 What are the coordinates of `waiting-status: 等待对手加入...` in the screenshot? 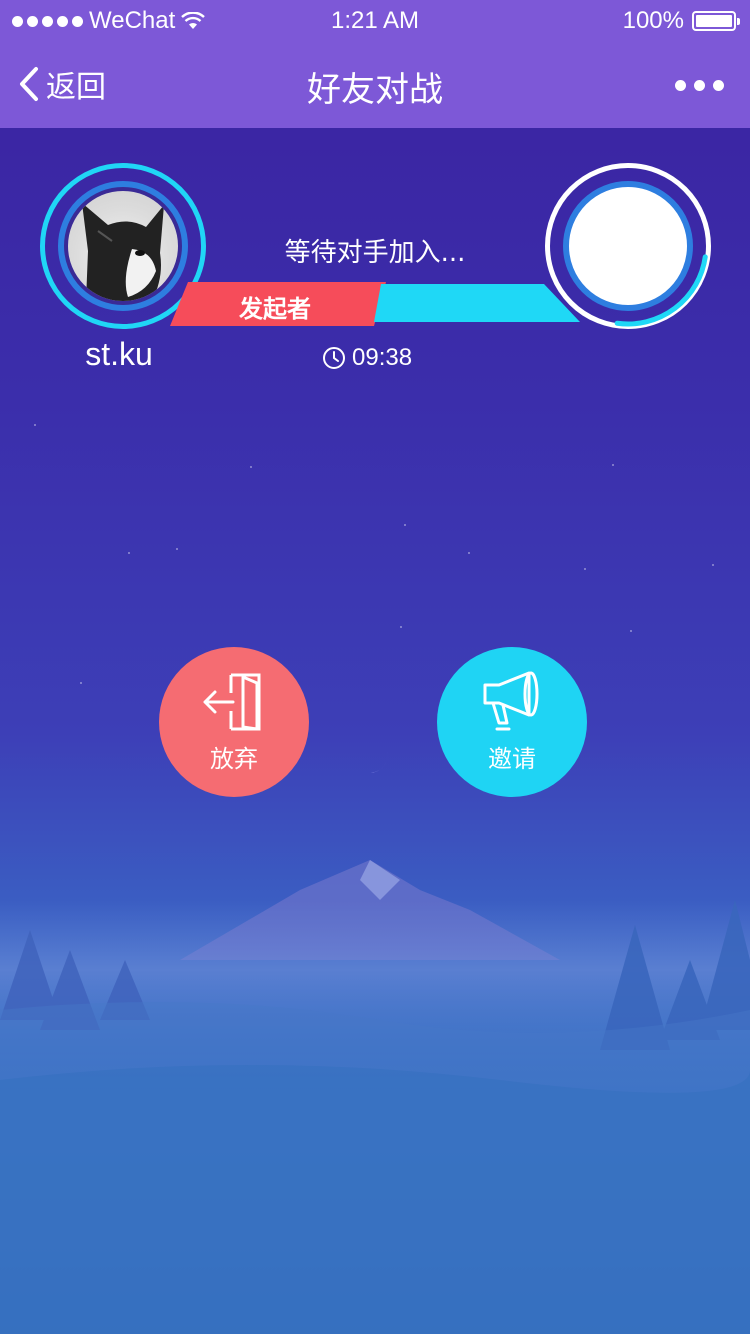 It's located at (375, 253).